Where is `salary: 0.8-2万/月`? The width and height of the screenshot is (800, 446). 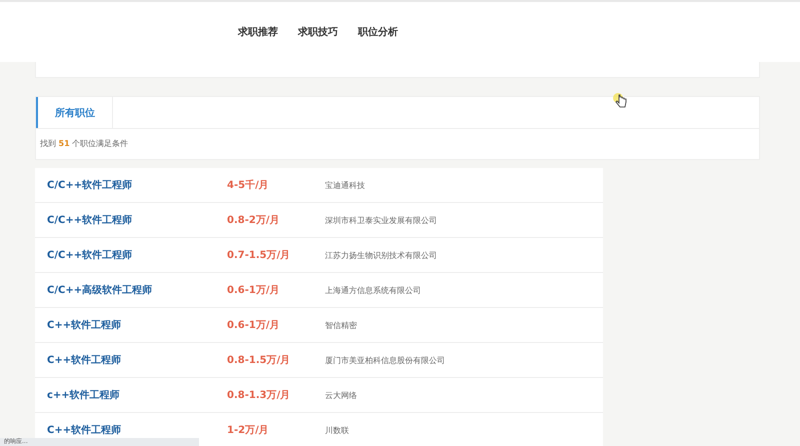
salary: 0.8-2万/月 is located at coordinates (253, 220).